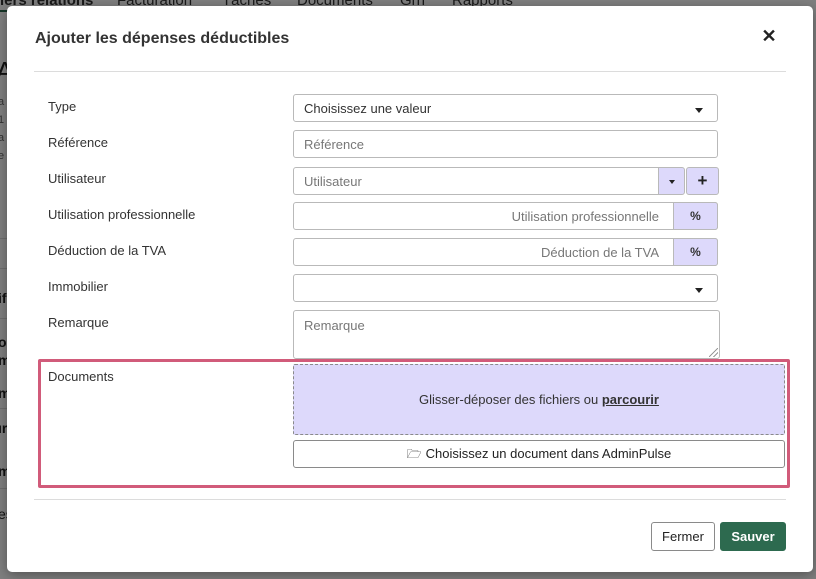 This screenshot has height=579, width=816. I want to click on vat-deduction-placeholder: Déduction de la TVA, so click(599, 252).